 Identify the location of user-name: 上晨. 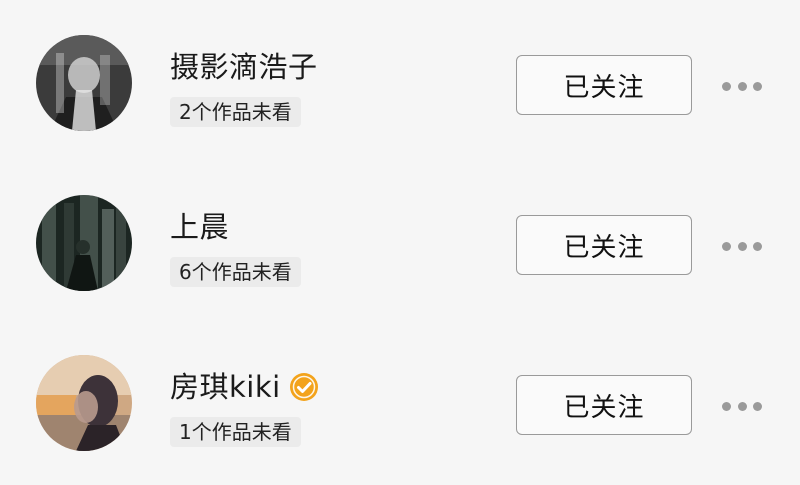
(199, 227).